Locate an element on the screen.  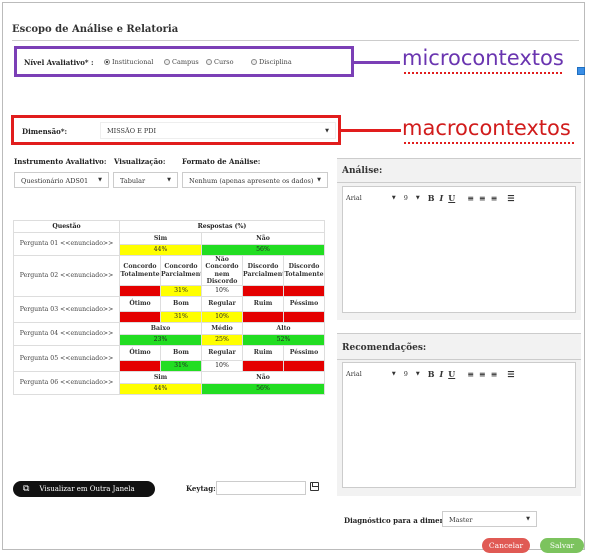
macro-pointer-line is located at coordinates (371, 130).